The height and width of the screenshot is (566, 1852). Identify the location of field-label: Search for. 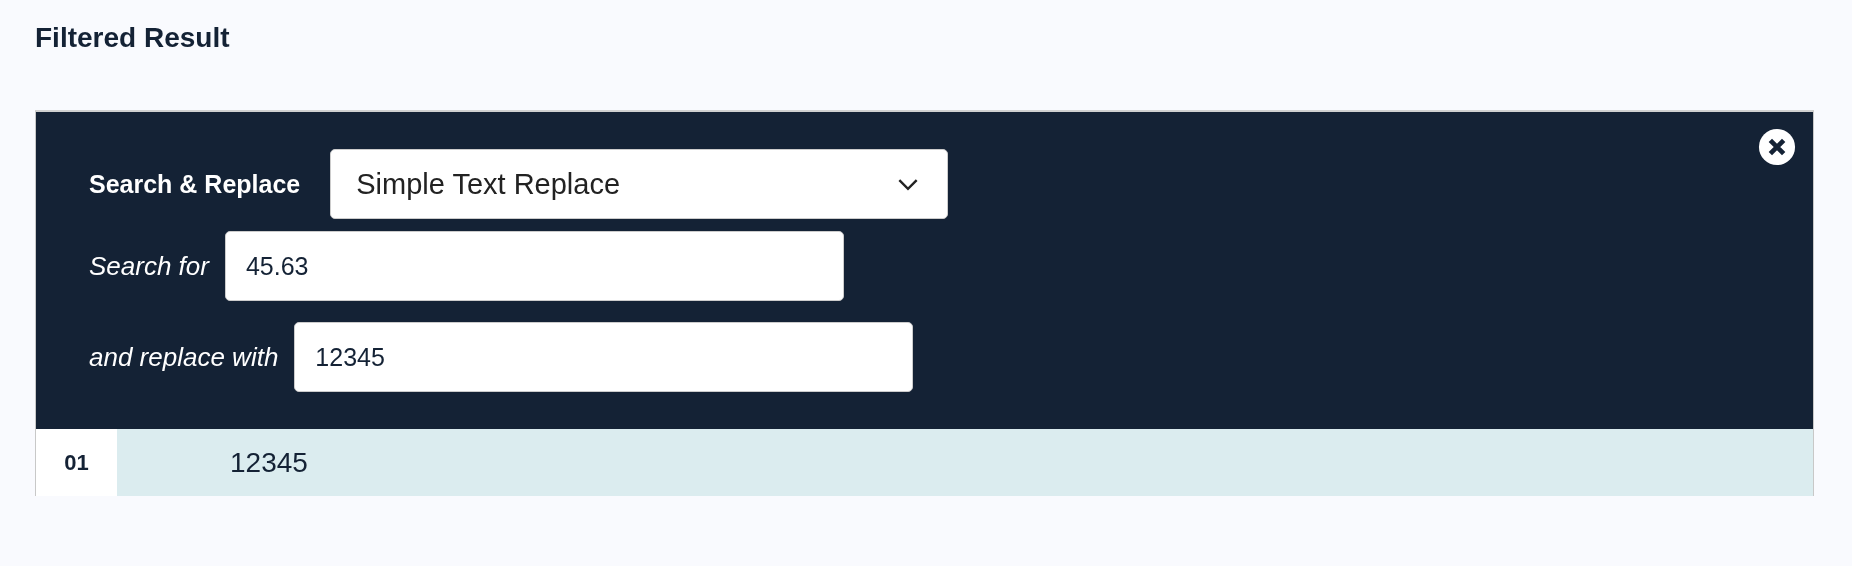
(149, 266).